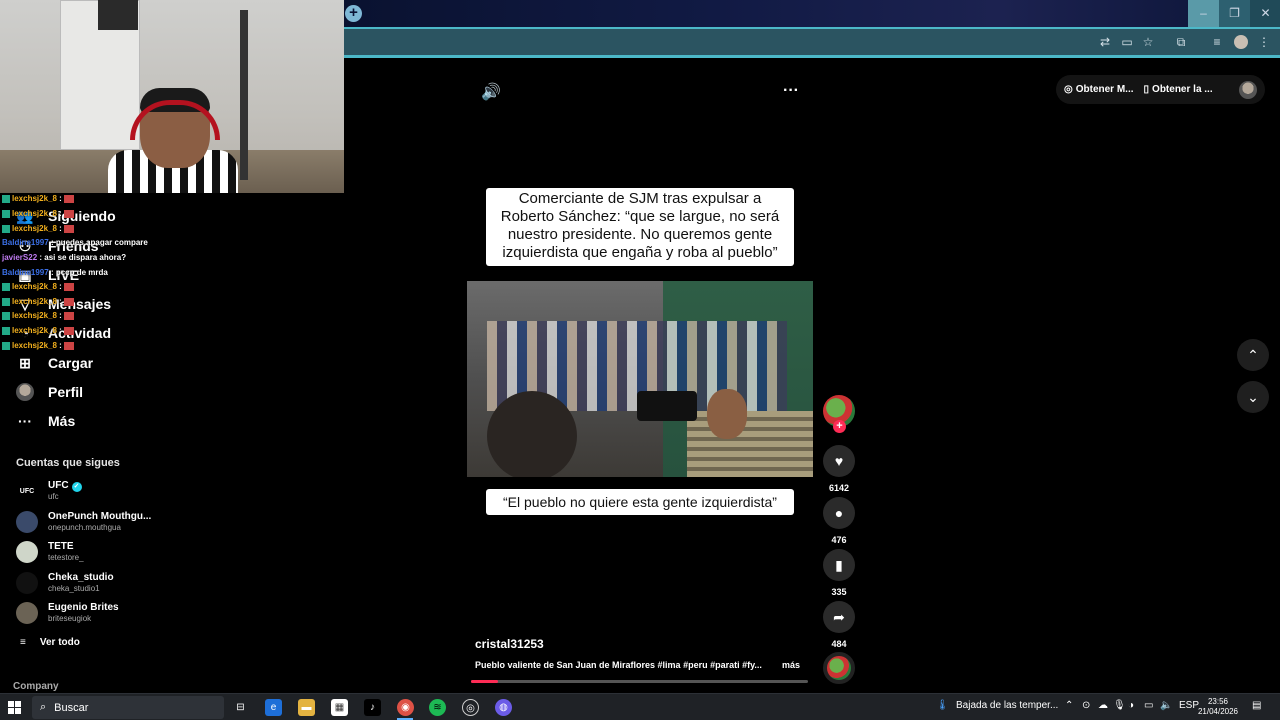  Describe the element at coordinates (839, 540) in the screenshot. I see `comment-count: 476` at that location.